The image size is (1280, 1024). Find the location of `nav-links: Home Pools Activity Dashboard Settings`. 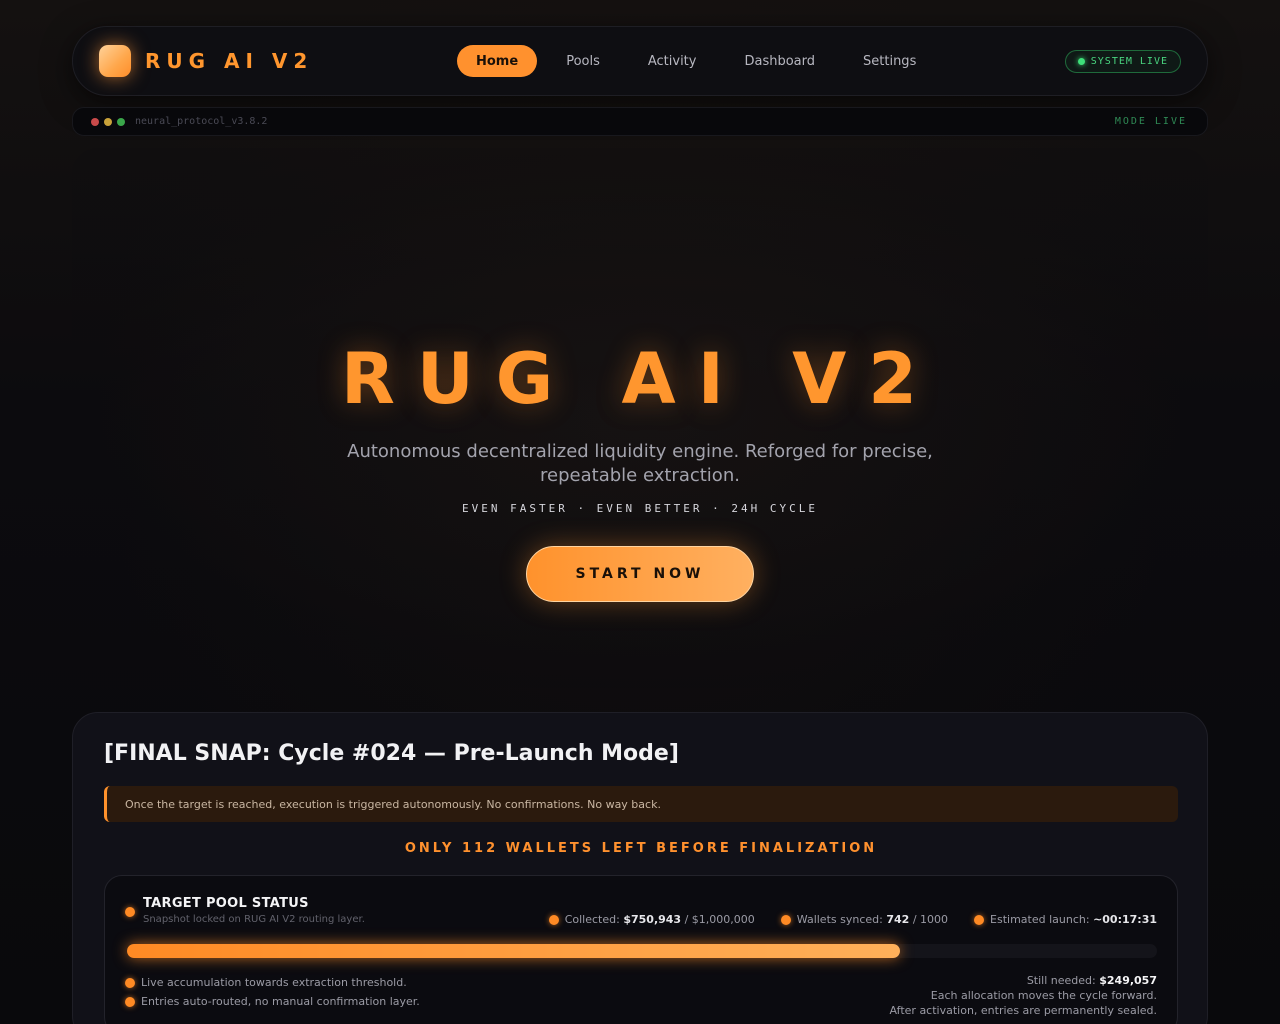

nav-links: Home Pools Activity Dashboard Settings is located at coordinates (701, 61).